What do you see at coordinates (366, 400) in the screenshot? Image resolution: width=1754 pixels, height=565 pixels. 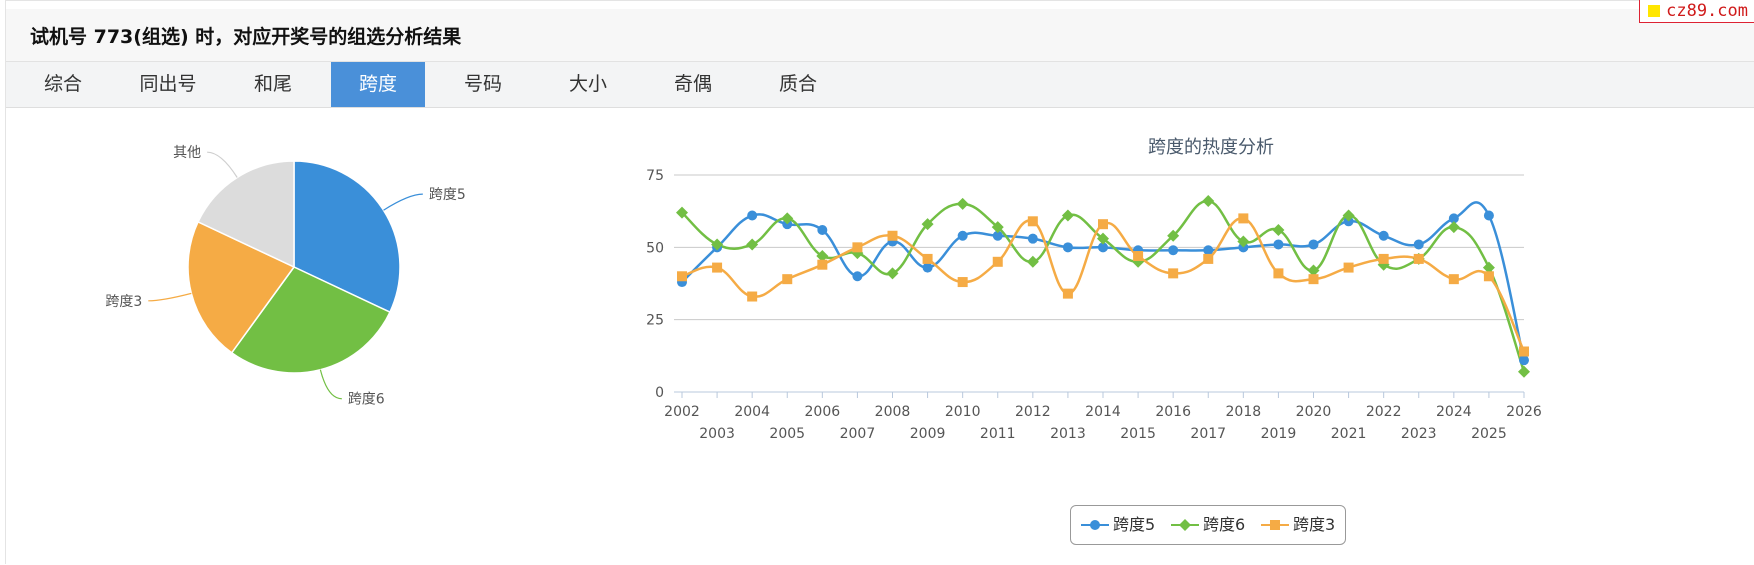 I see `pie-slice-label: 跨度6` at bounding box center [366, 400].